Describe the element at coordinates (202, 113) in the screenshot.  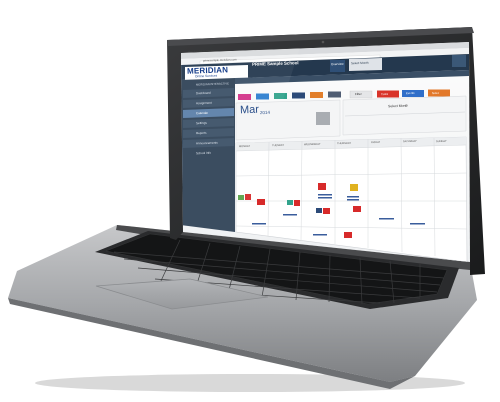
I see `sidebar-item-calendar: Calendar` at that location.